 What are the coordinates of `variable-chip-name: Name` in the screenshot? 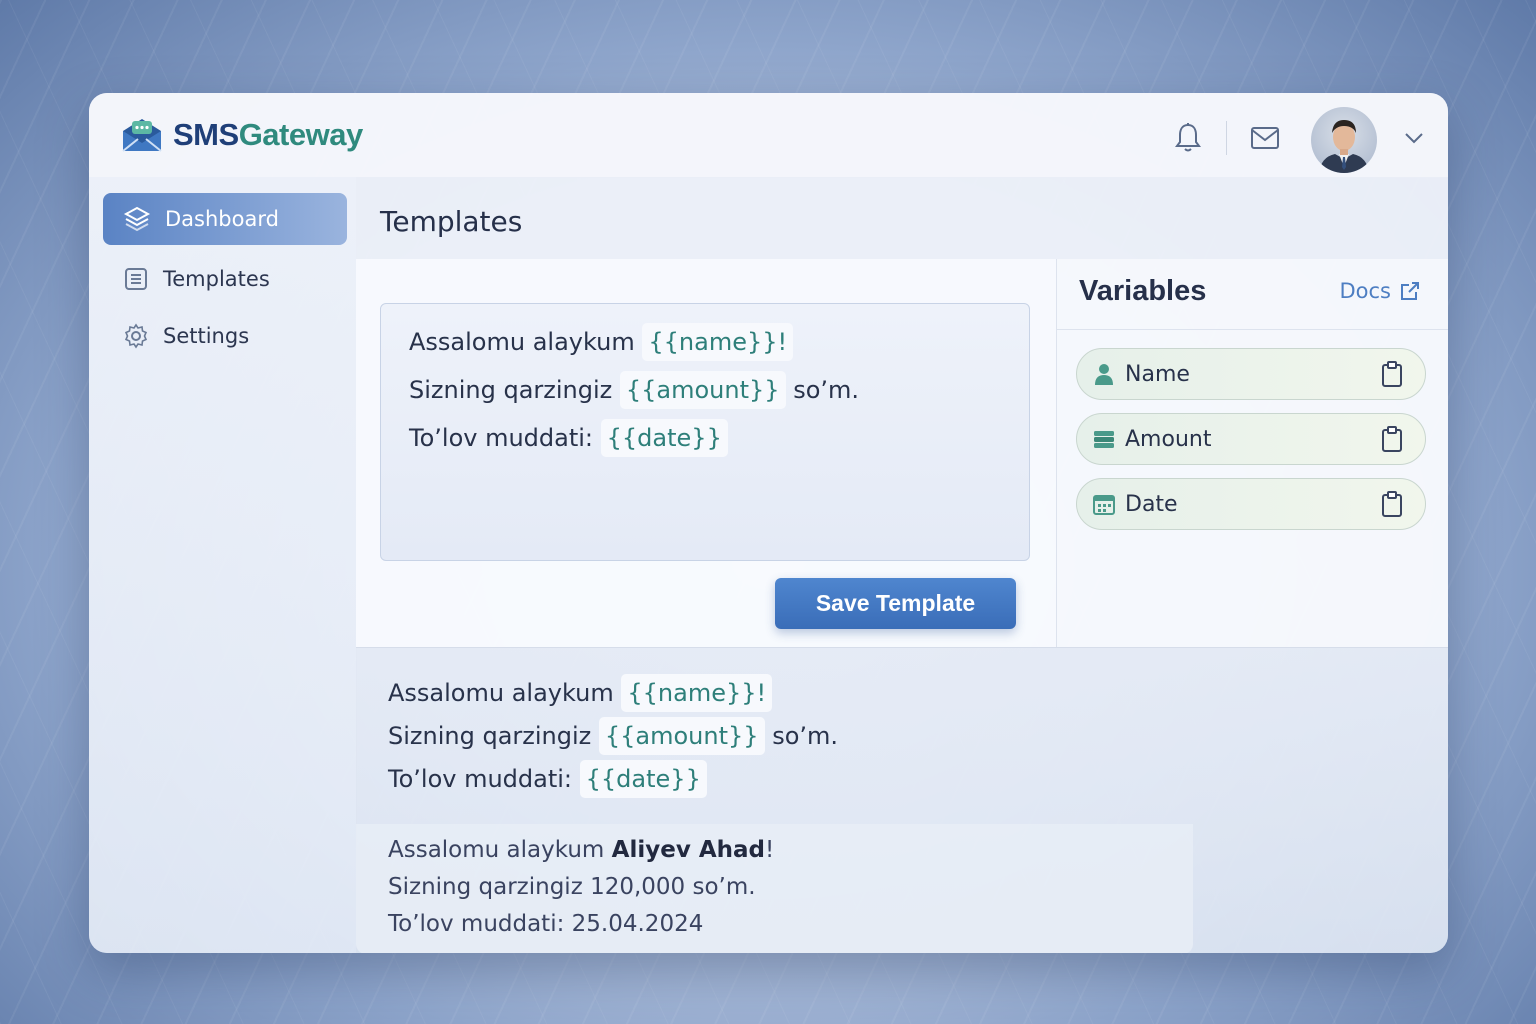 It's located at (1251, 374).